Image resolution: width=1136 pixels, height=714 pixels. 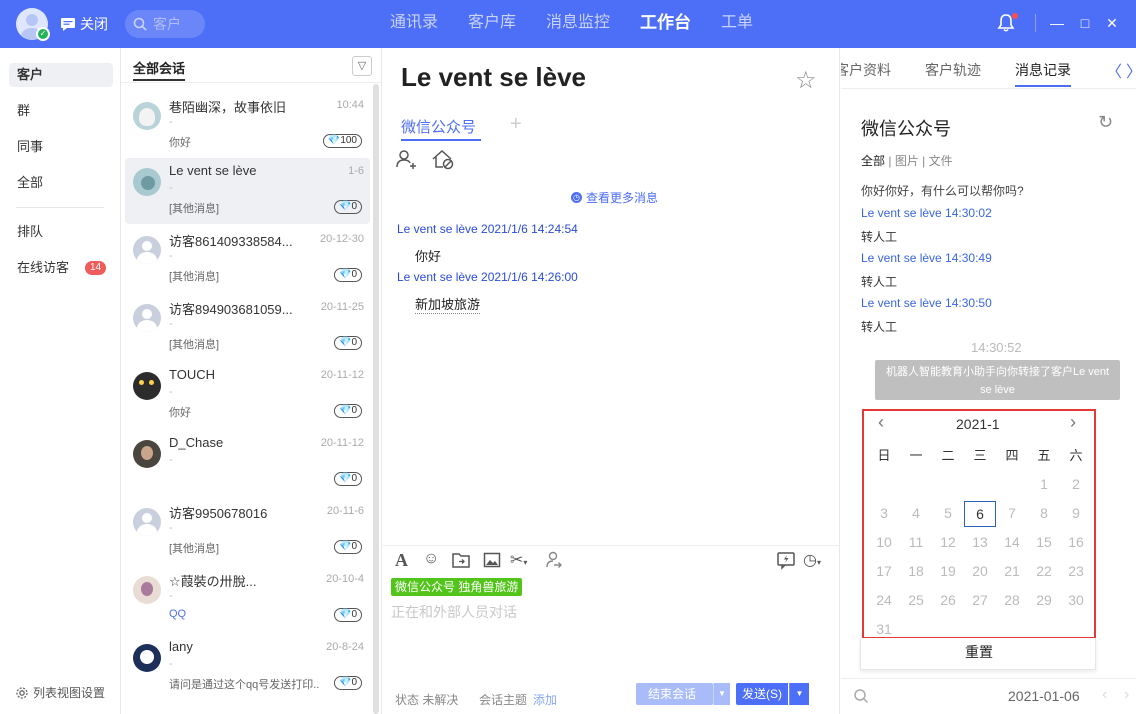 What do you see at coordinates (1057, 23) in the screenshot?
I see `minimize-icon: —` at bounding box center [1057, 23].